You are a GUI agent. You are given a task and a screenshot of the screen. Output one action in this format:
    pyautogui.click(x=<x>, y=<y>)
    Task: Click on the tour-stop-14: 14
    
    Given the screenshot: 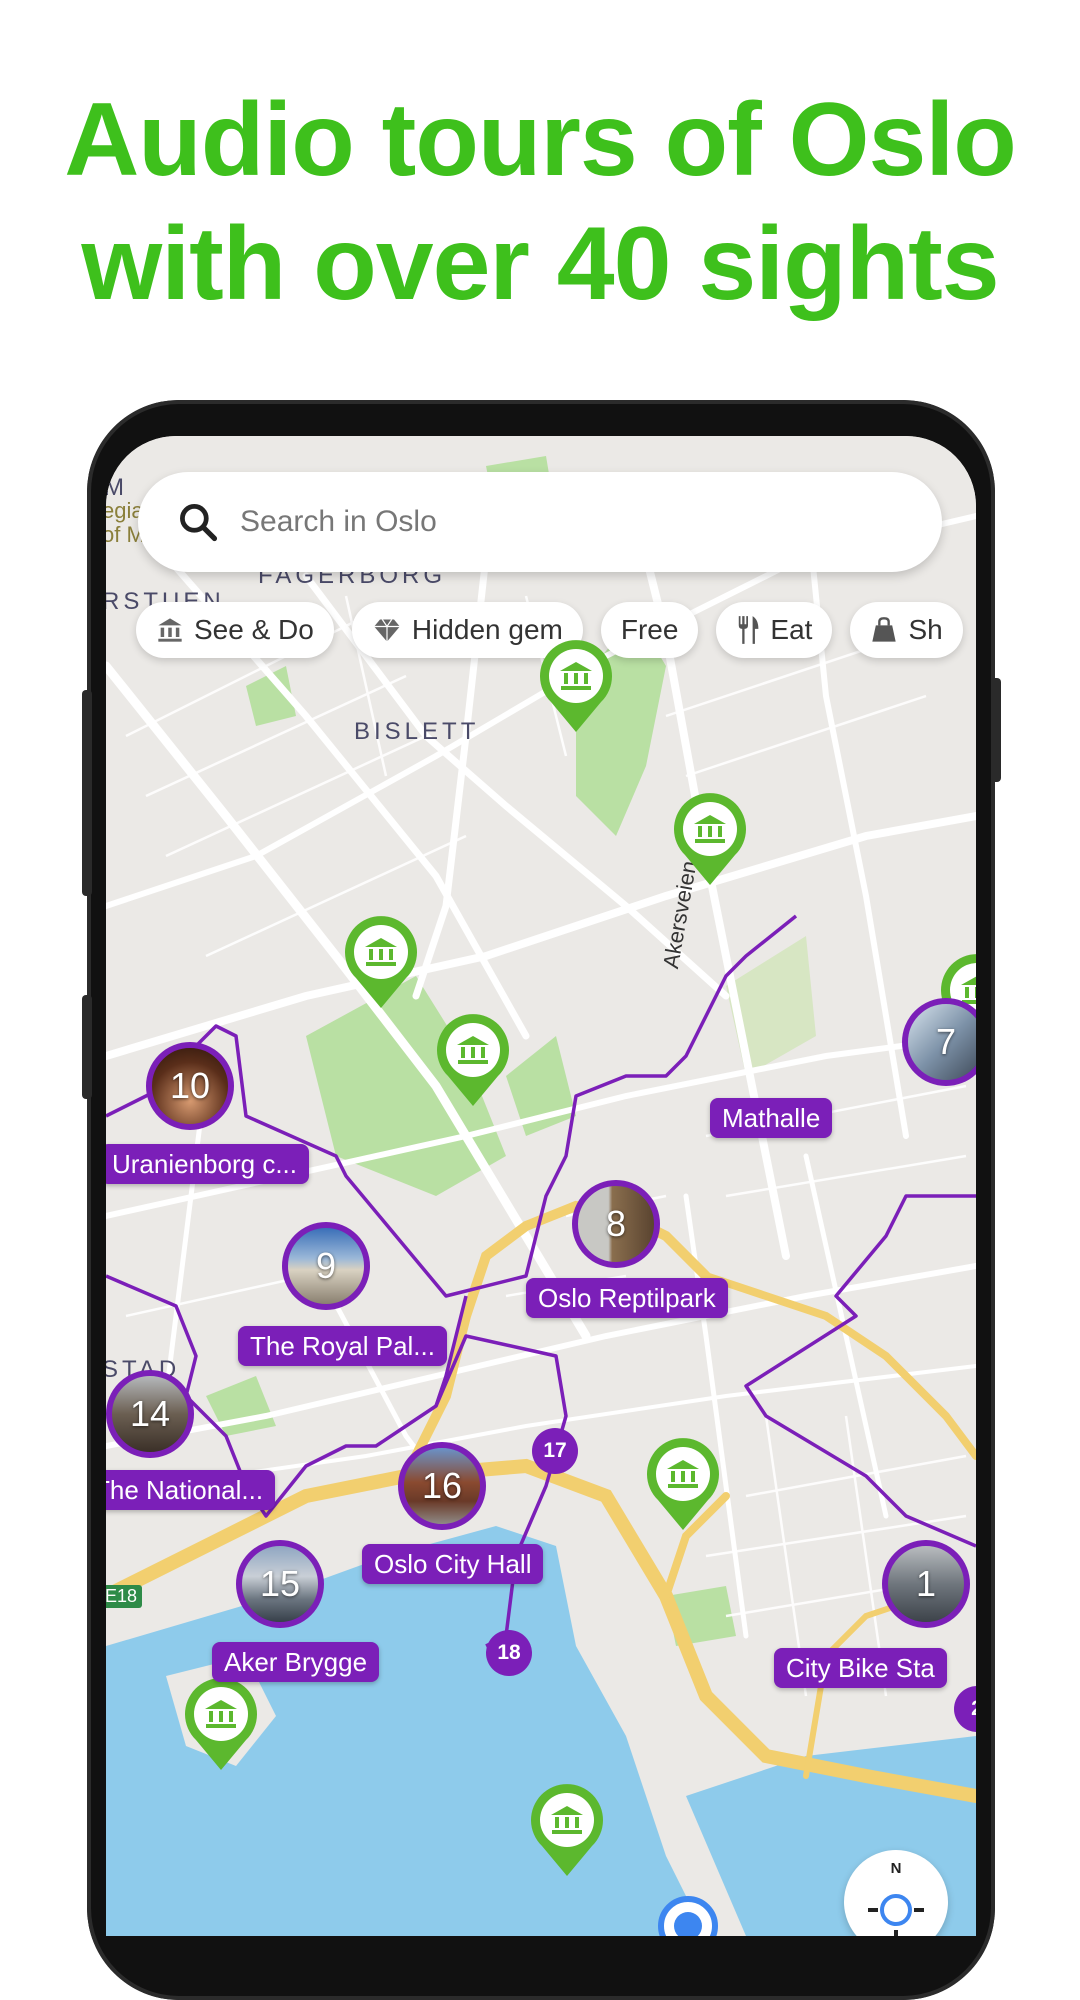 What is the action you would take?
    pyautogui.click(x=150, y=1414)
    